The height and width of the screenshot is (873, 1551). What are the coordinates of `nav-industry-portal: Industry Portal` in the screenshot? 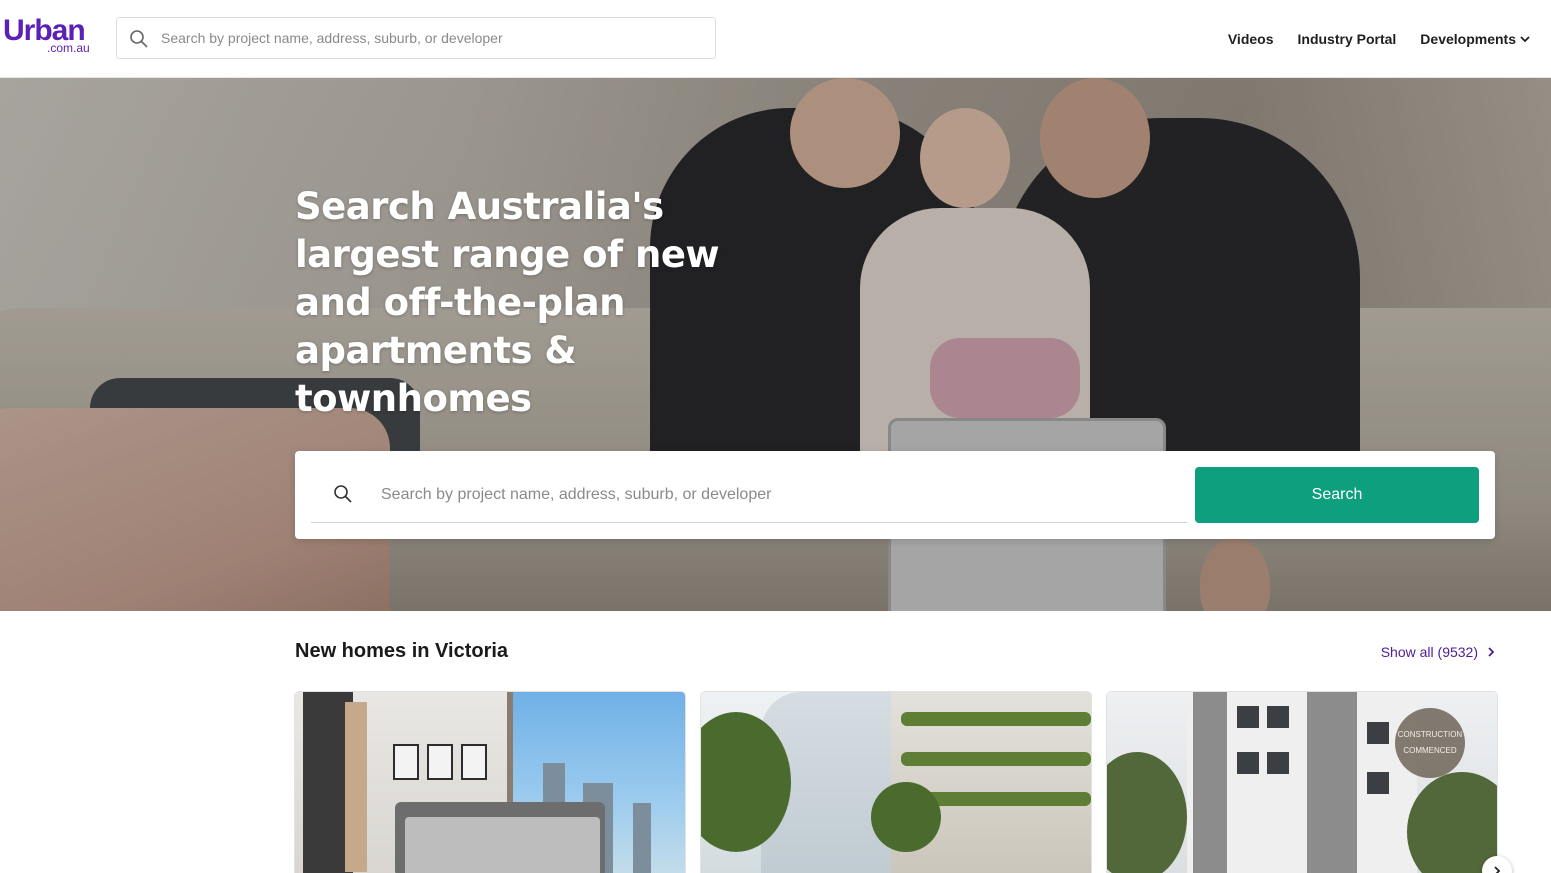 It's located at (1347, 39).